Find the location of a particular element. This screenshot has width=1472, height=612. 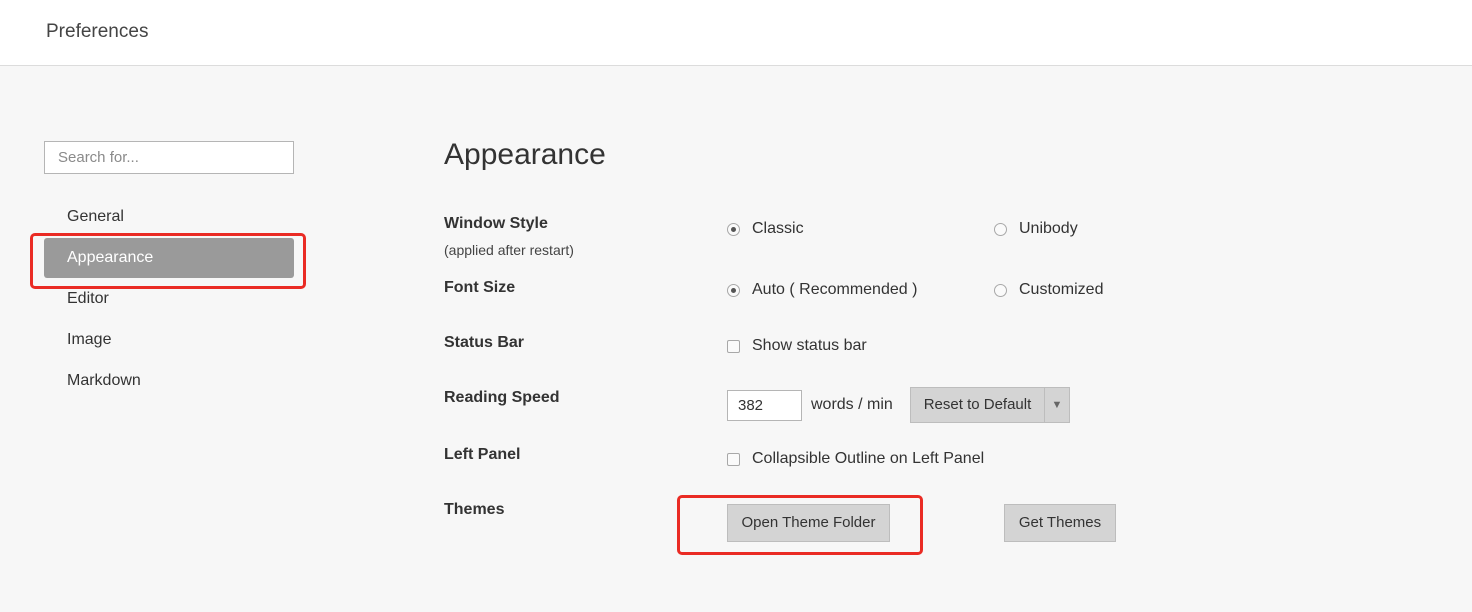

radio-auto: Auto ( Recommended ) is located at coordinates (822, 290).